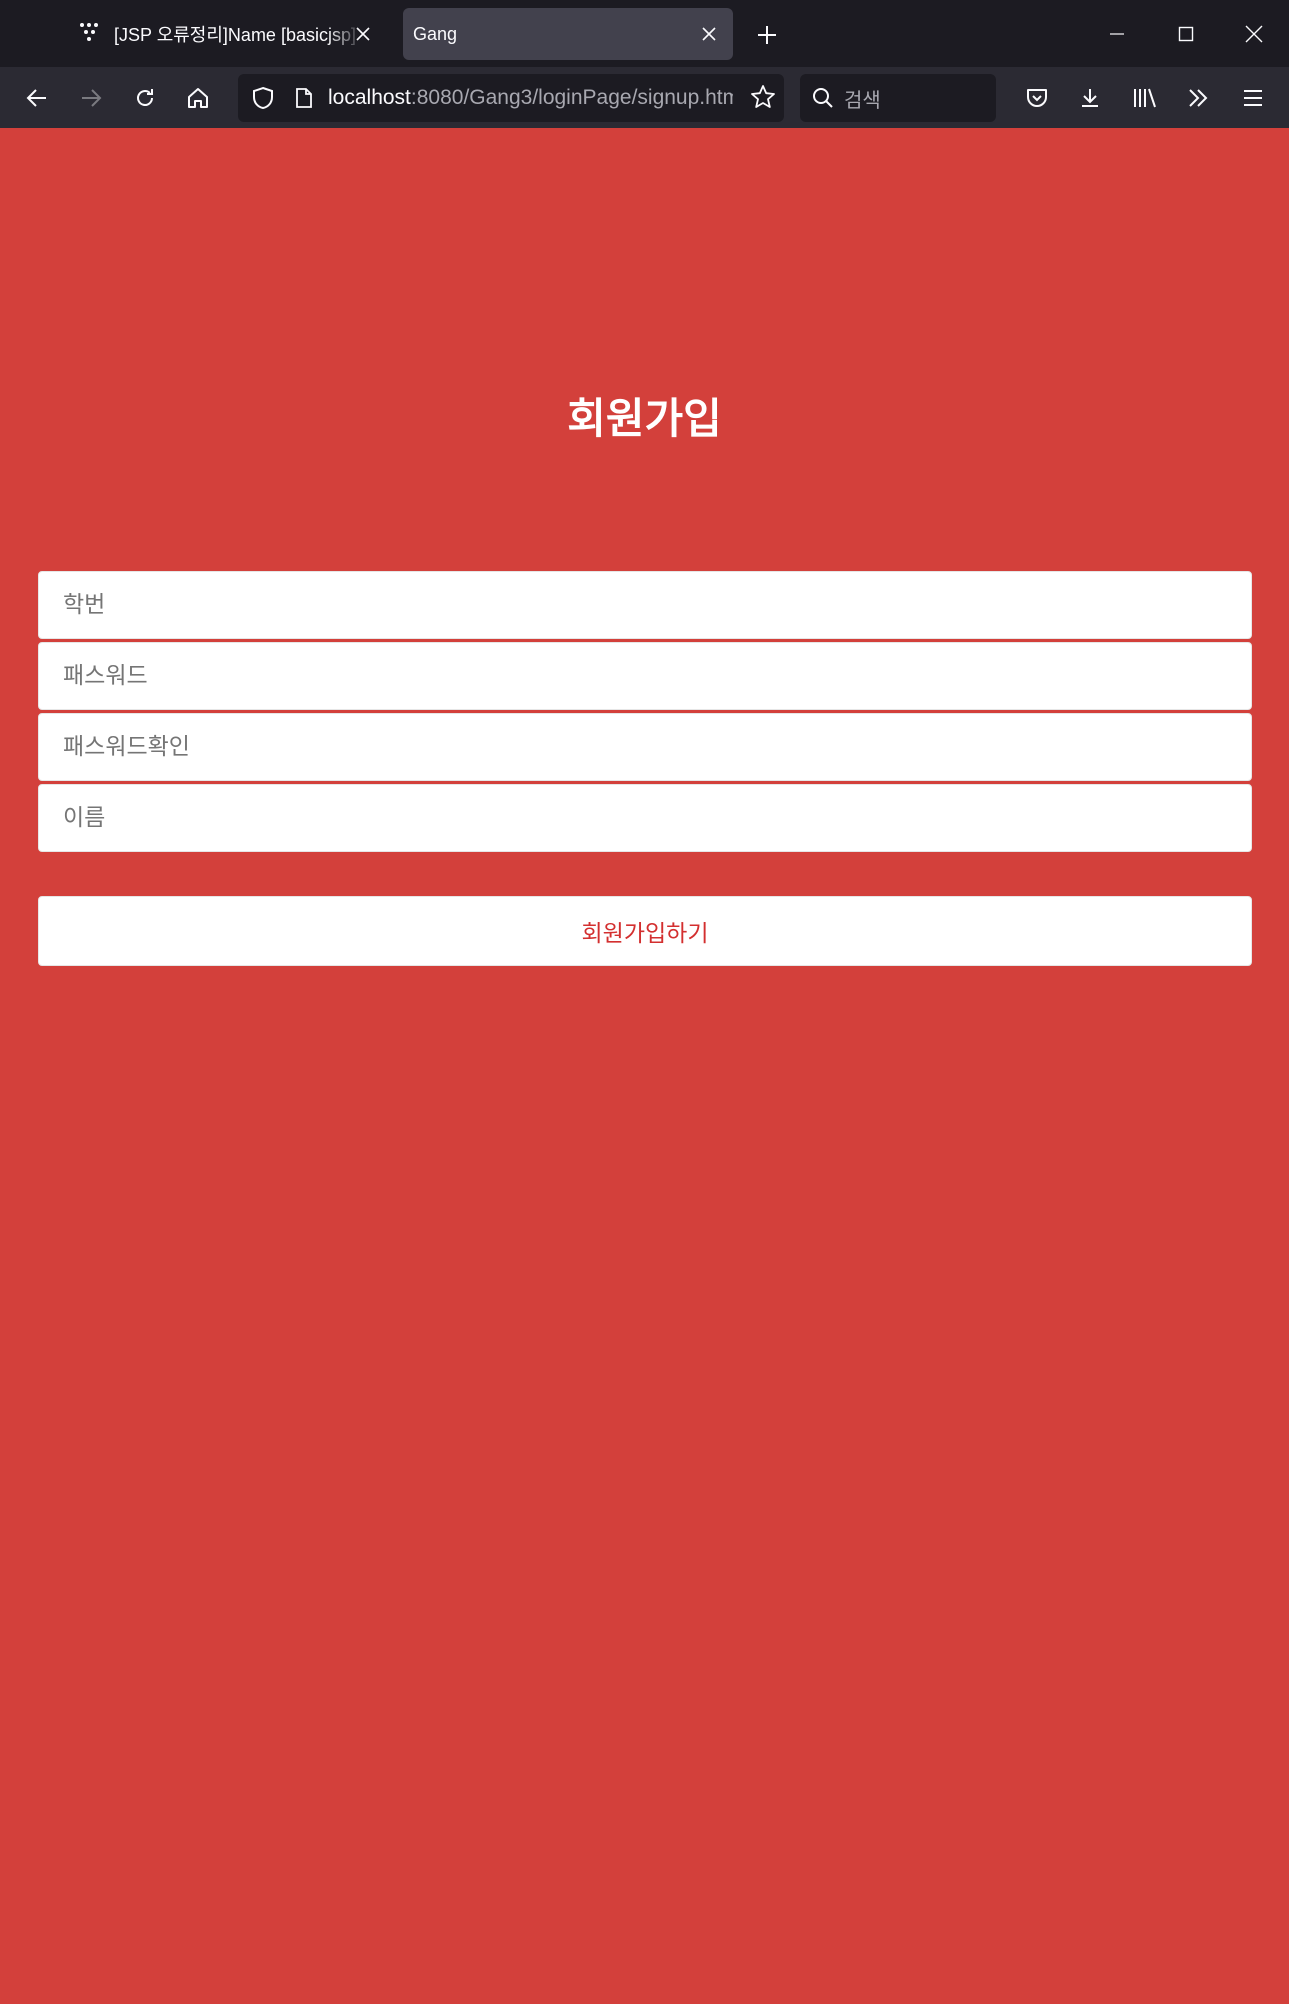  Describe the element at coordinates (91, 98) in the screenshot. I see `forward-arrow-icon` at that location.